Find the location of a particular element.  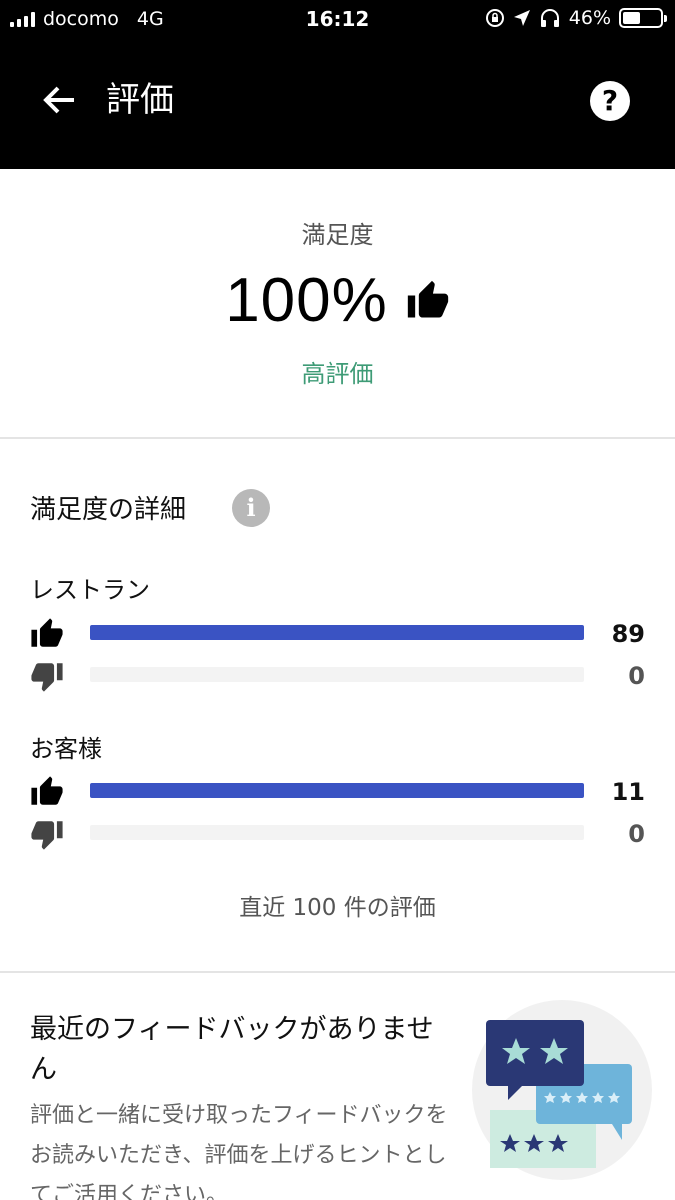

battery-percent: 46% is located at coordinates (589, 18).